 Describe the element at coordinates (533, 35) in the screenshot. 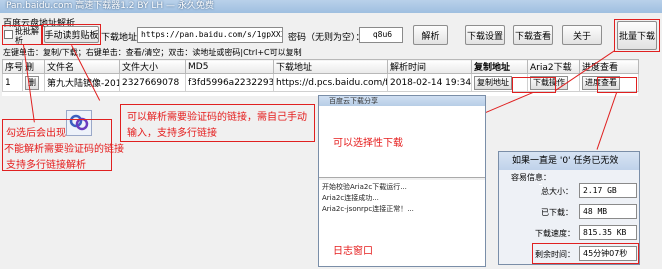

I see `download-view-button: 下载查看` at that location.